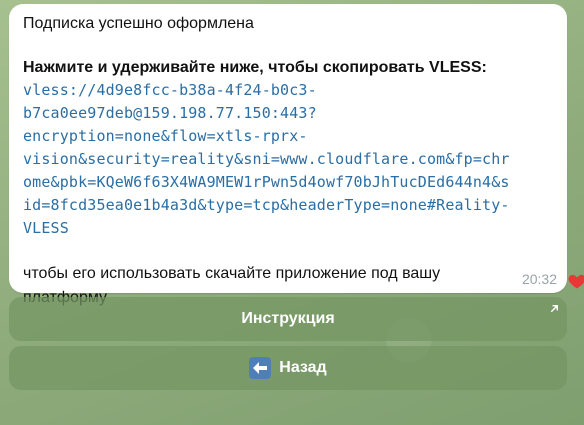 The height and width of the screenshot is (425, 584). What do you see at coordinates (288, 136) in the screenshot?
I see `code-line-3: encryption=none&flow=xtls-rprx-` at bounding box center [288, 136].